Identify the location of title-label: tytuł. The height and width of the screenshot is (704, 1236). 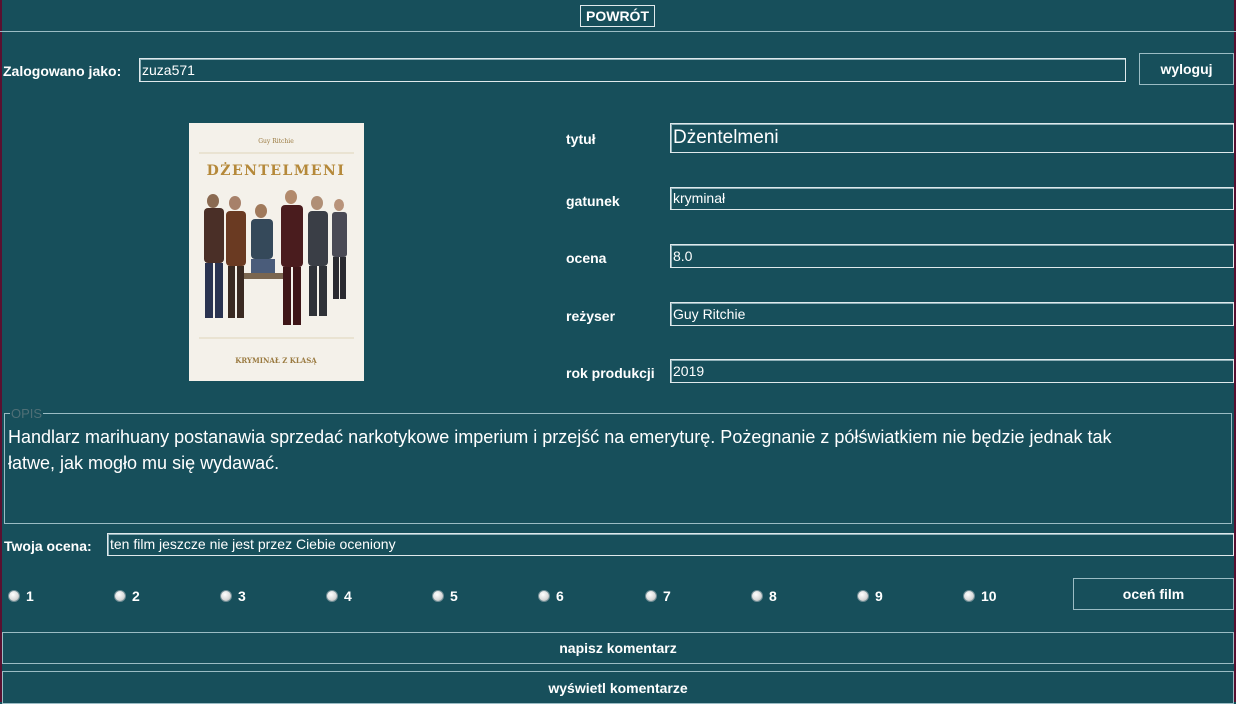
(581, 139).